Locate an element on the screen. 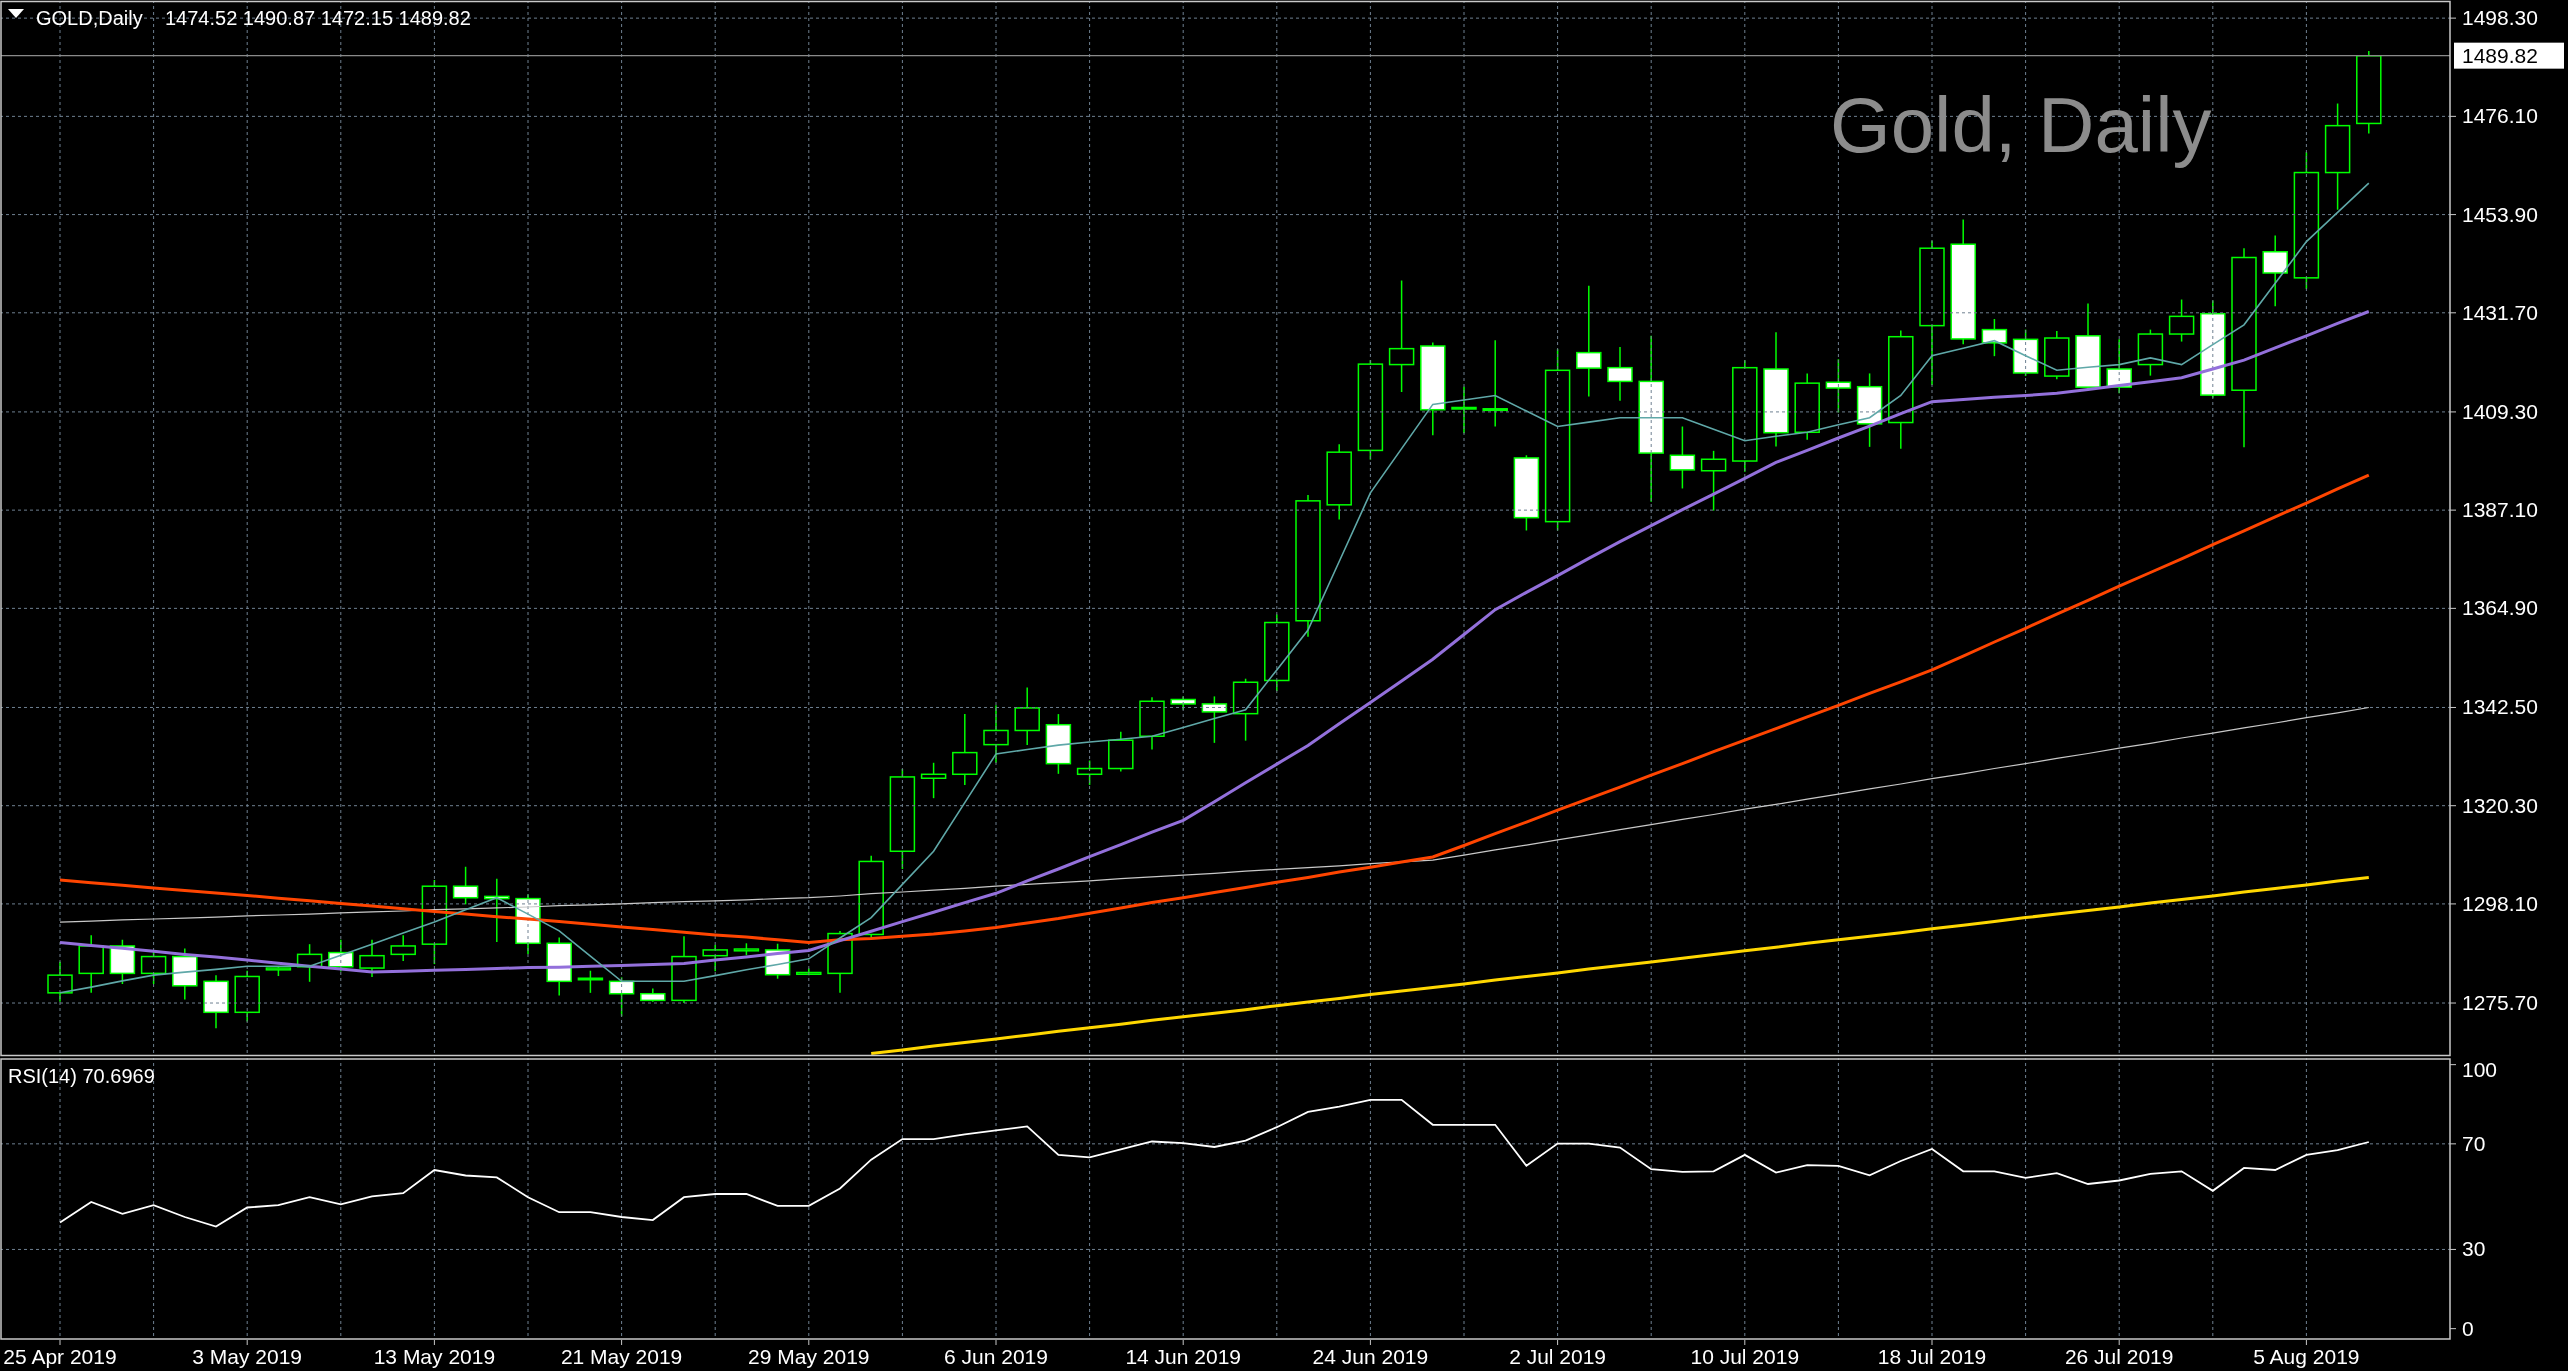 This screenshot has width=2568, height=1371. date-axis-label: 3 May 2019 is located at coordinates (247, 1356).